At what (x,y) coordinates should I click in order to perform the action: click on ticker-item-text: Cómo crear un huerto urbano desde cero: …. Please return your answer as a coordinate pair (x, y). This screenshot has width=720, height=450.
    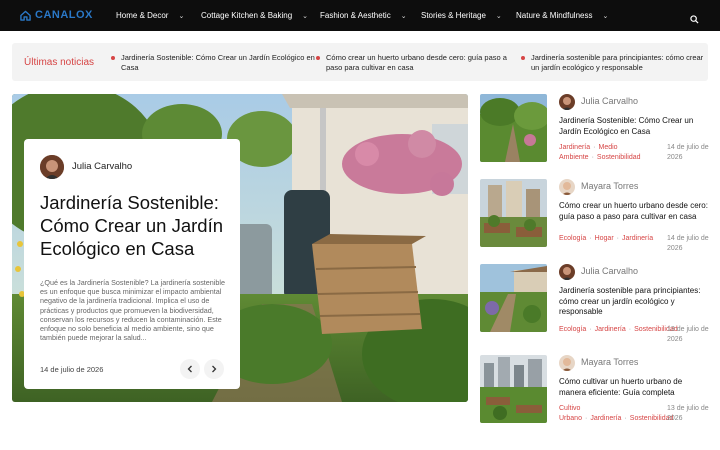
    Looking at the image, I should click on (416, 62).